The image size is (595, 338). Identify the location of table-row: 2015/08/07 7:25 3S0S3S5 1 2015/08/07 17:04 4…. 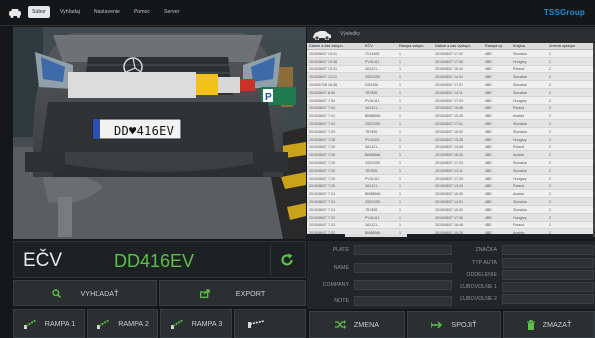
(450, 163).